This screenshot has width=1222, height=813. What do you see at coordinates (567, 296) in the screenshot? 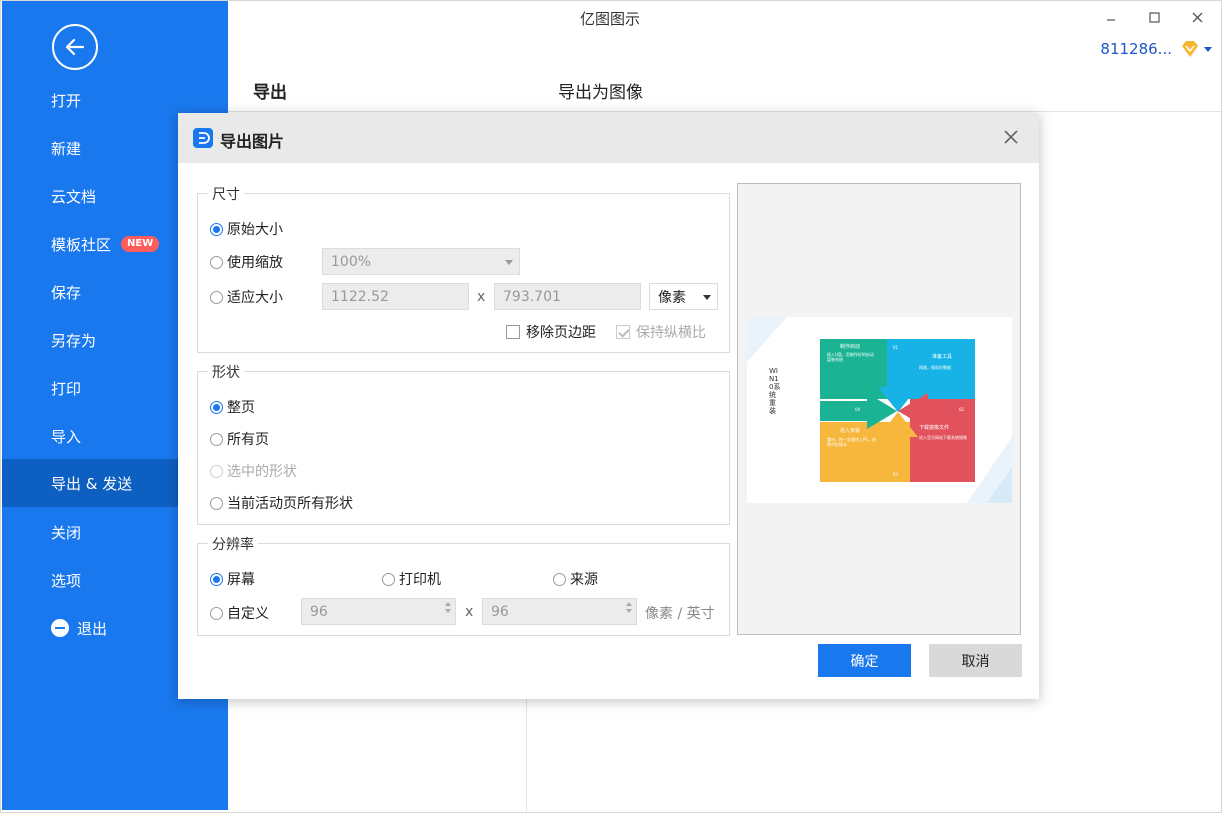
I see `height-input: 793.701` at bounding box center [567, 296].